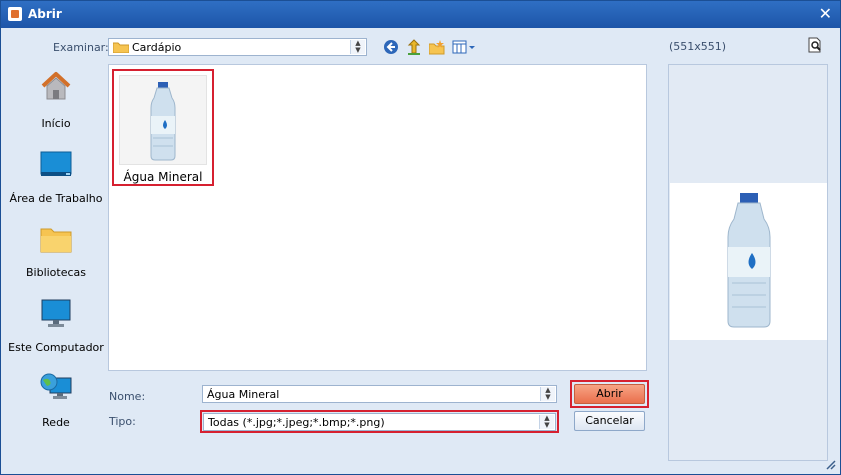 The height and width of the screenshot is (475, 841). I want to click on preview-image-area, so click(748, 261).